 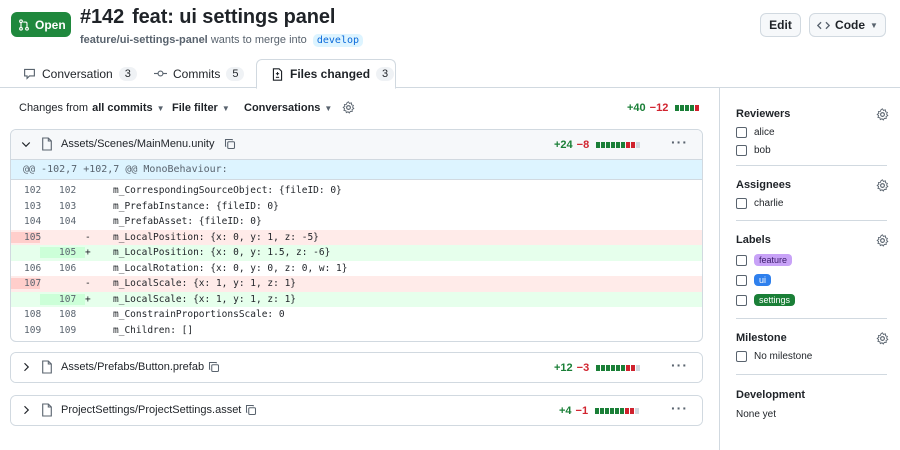 What do you see at coordinates (201, 108) in the screenshot?
I see `file-filter-dropdown: File filter ▼` at bounding box center [201, 108].